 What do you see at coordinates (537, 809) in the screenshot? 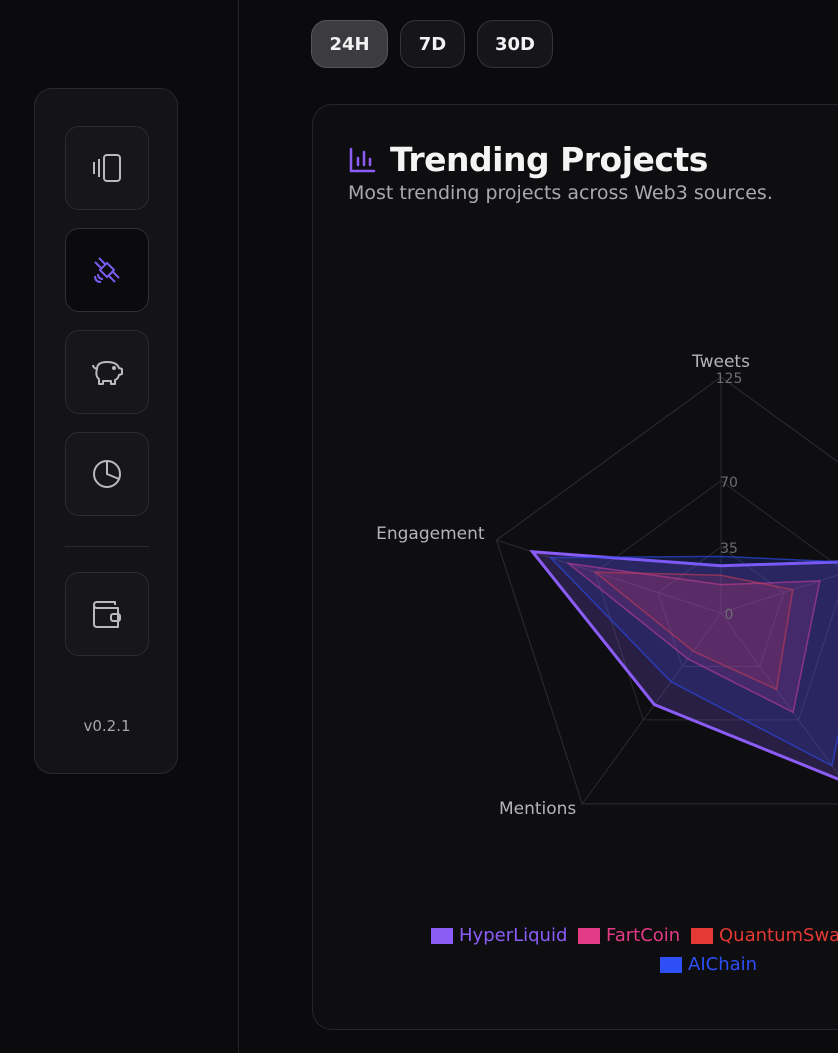
I see `axis-label: Mentions` at bounding box center [537, 809].